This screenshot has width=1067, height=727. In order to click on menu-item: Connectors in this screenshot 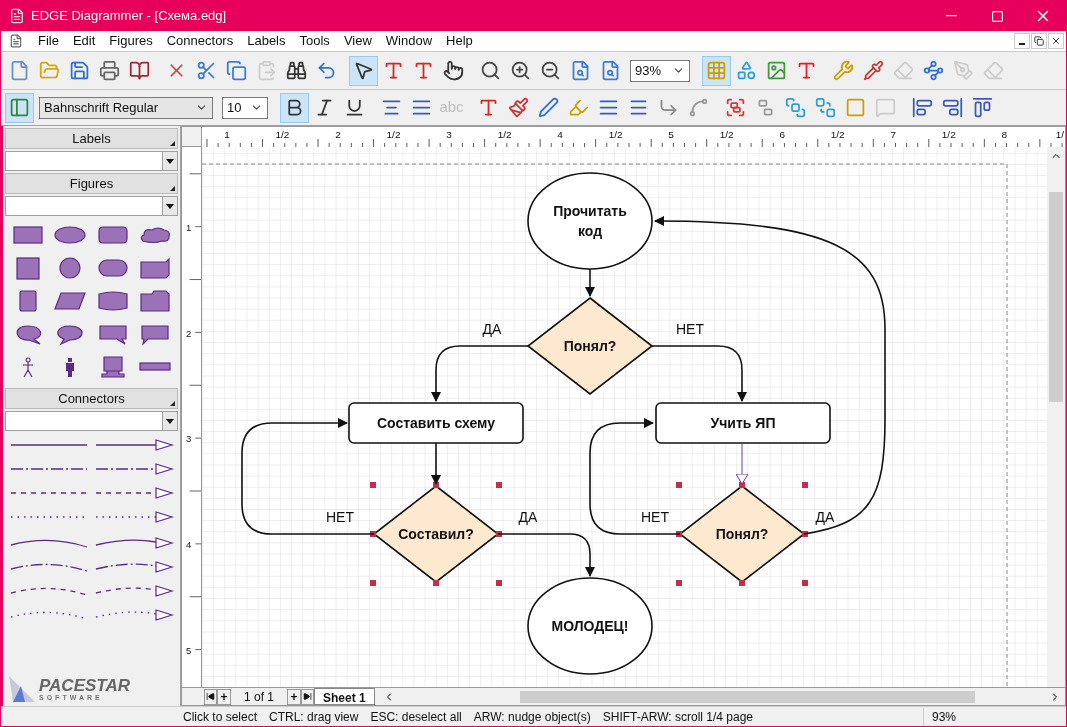, I will do `click(200, 41)`.